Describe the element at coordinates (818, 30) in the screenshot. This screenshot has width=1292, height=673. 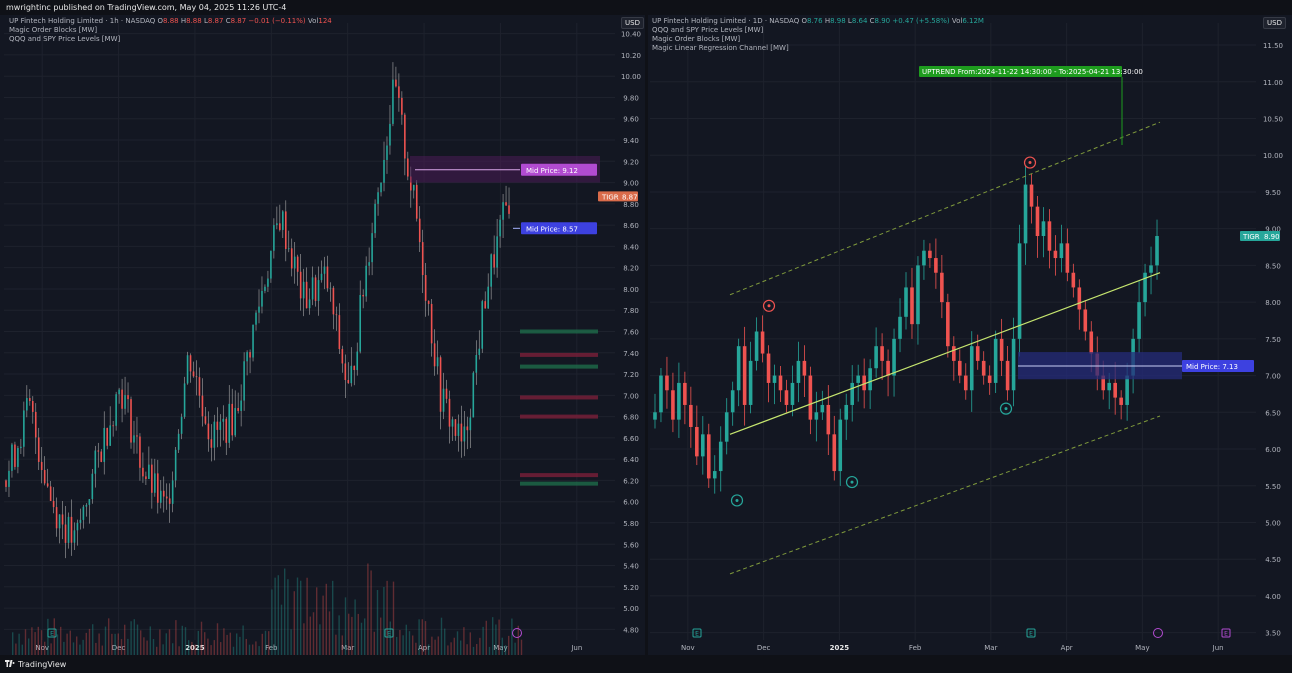
I see `right-legend-indicator-1: QQQ and SPY Price Levels [MW]` at that location.